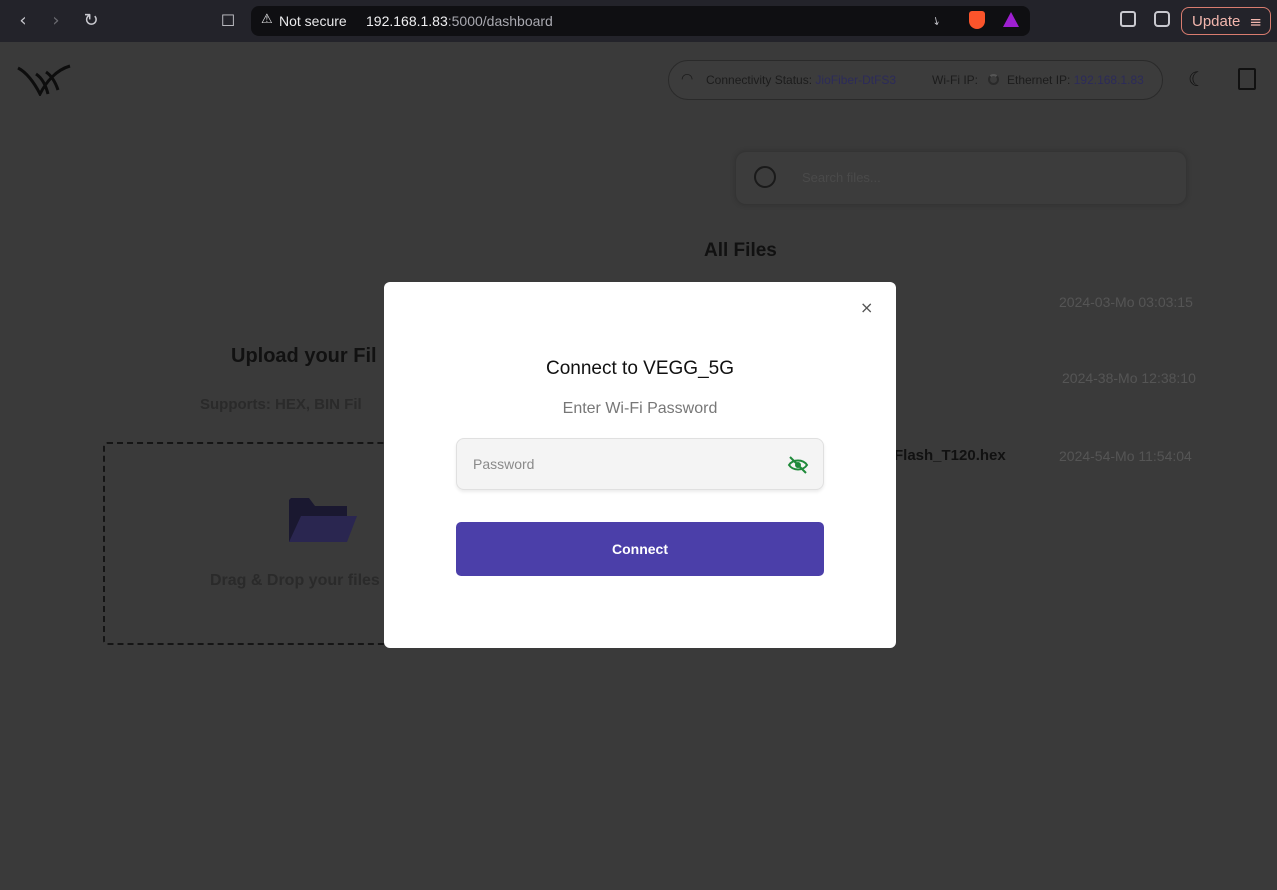 This screenshot has height=890, width=1277. Describe the element at coordinates (1108, 80) in the screenshot. I see `ethernet-ip: 192.168.1.83` at that location.